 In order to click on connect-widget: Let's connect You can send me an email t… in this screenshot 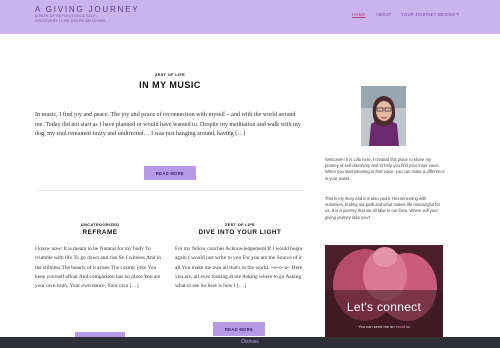, I will do `click(384, 291)`.